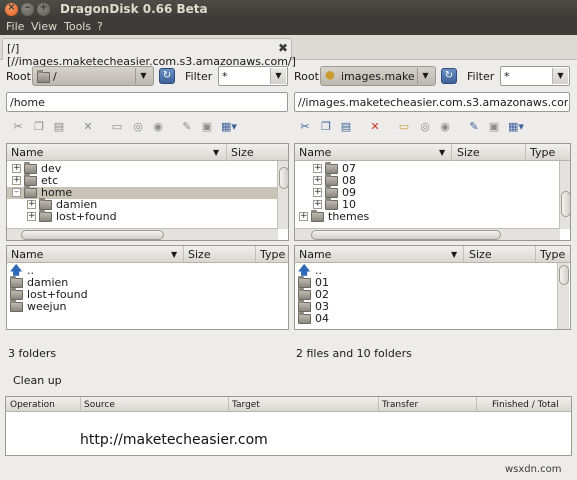  What do you see at coordinates (99, 405) in the screenshot?
I see `column-header-source: Source` at bounding box center [99, 405].